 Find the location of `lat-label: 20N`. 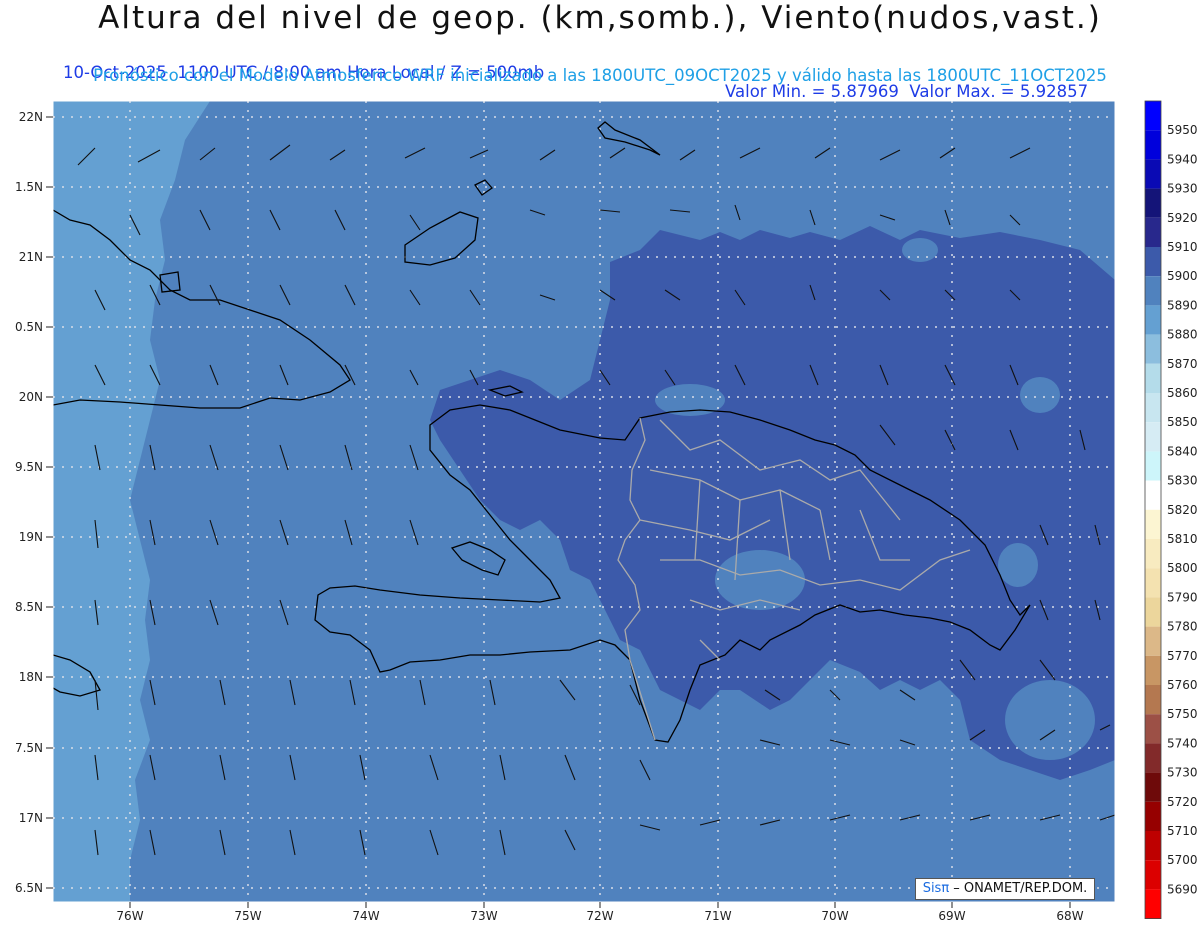

lat-label: 20N is located at coordinates (31, 397).